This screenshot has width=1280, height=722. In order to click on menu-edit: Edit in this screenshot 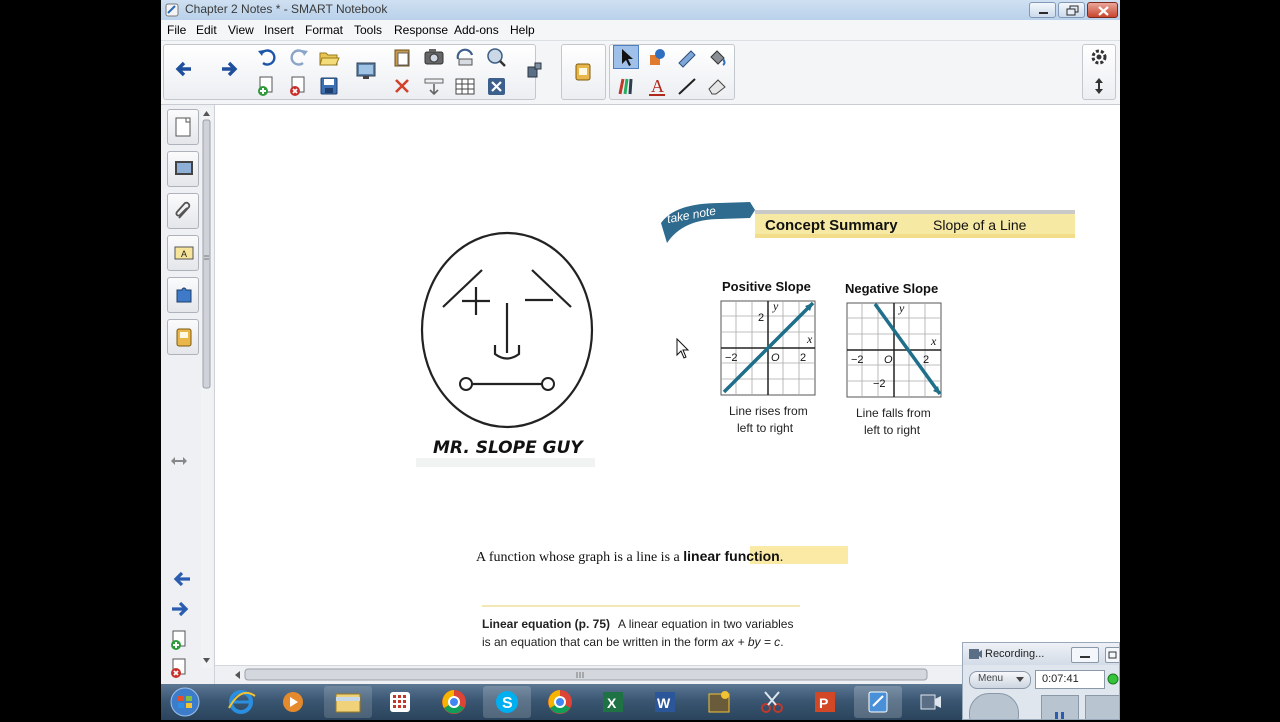, I will do `click(206, 30)`.